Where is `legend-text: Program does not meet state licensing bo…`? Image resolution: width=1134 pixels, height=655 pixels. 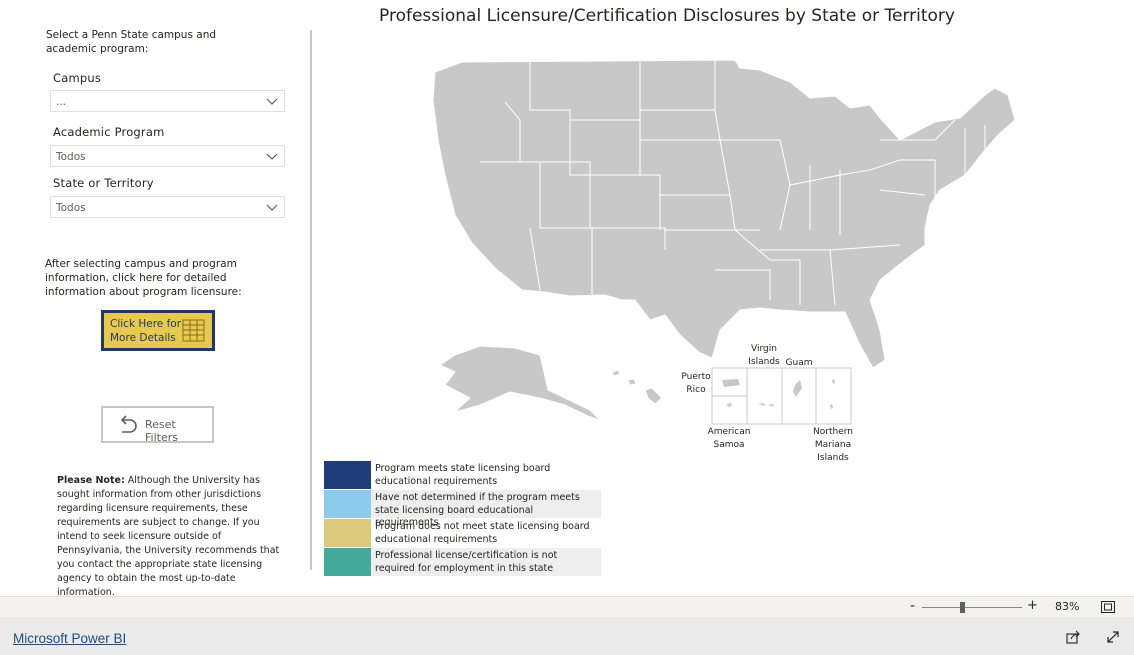
legend-text: Program does not meet state licensing bo… is located at coordinates (482, 533).